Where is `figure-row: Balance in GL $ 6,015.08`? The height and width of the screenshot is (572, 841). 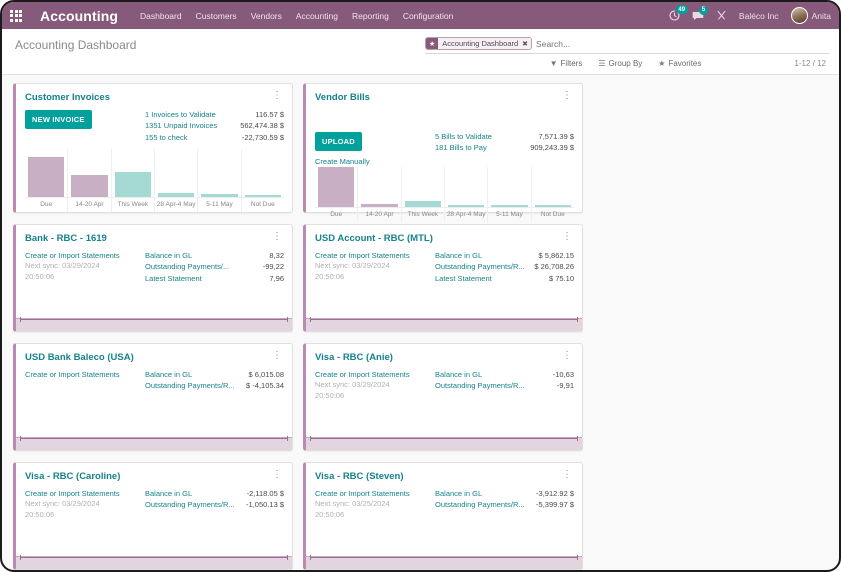
figure-row: Balance in GL $ 6,015.08 is located at coordinates (214, 374).